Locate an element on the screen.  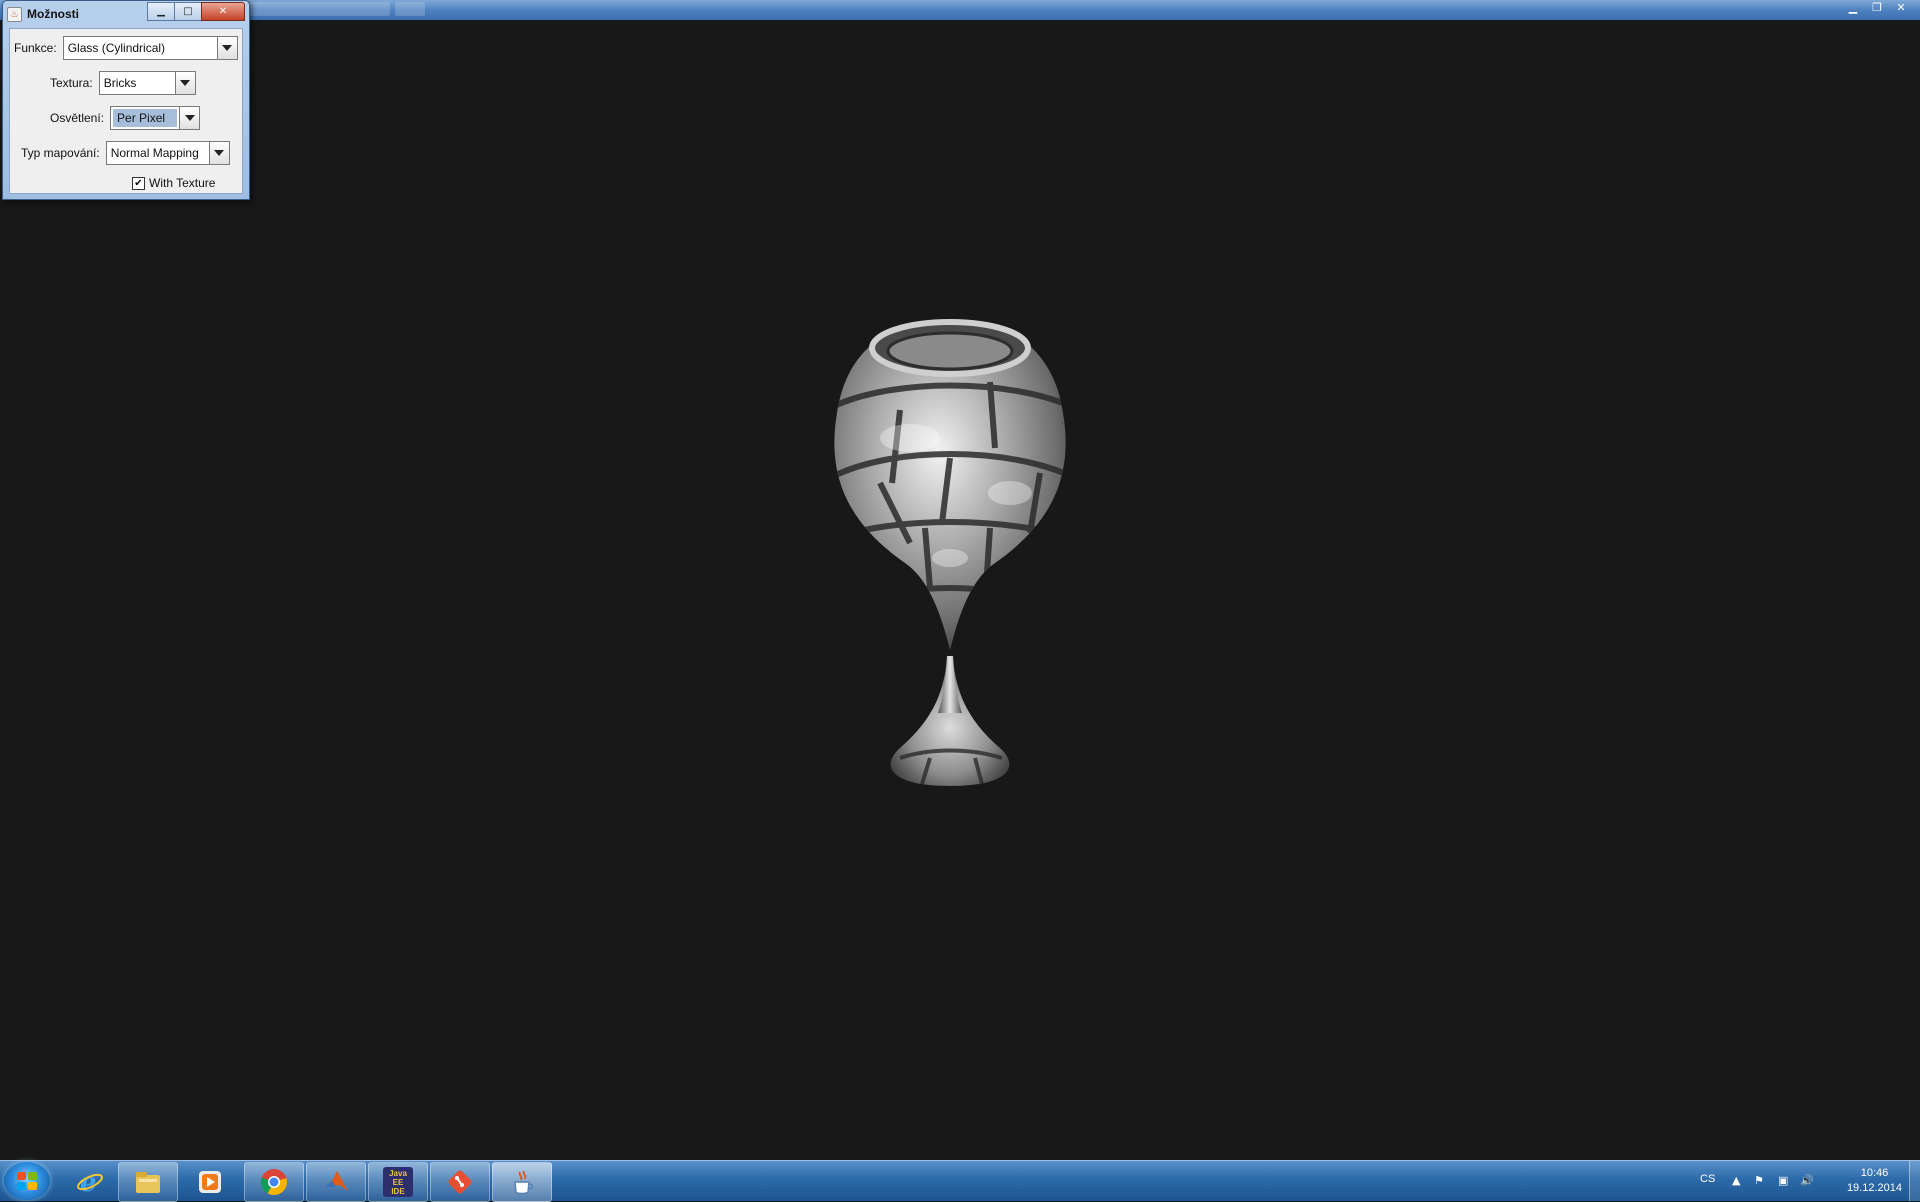
file-explorer-icon is located at coordinates (148, 1182).